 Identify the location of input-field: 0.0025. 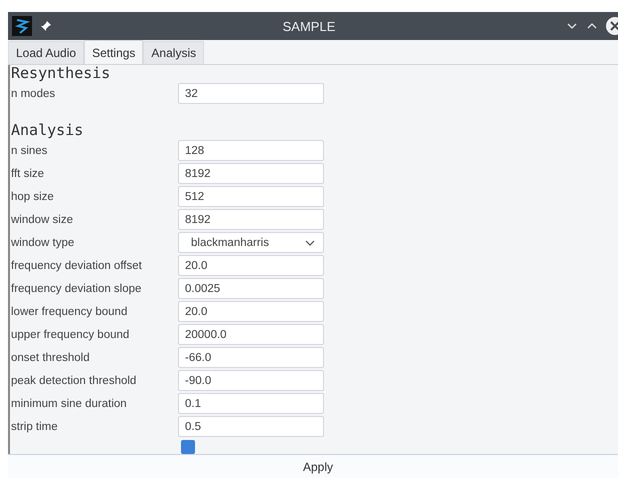
(251, 288).